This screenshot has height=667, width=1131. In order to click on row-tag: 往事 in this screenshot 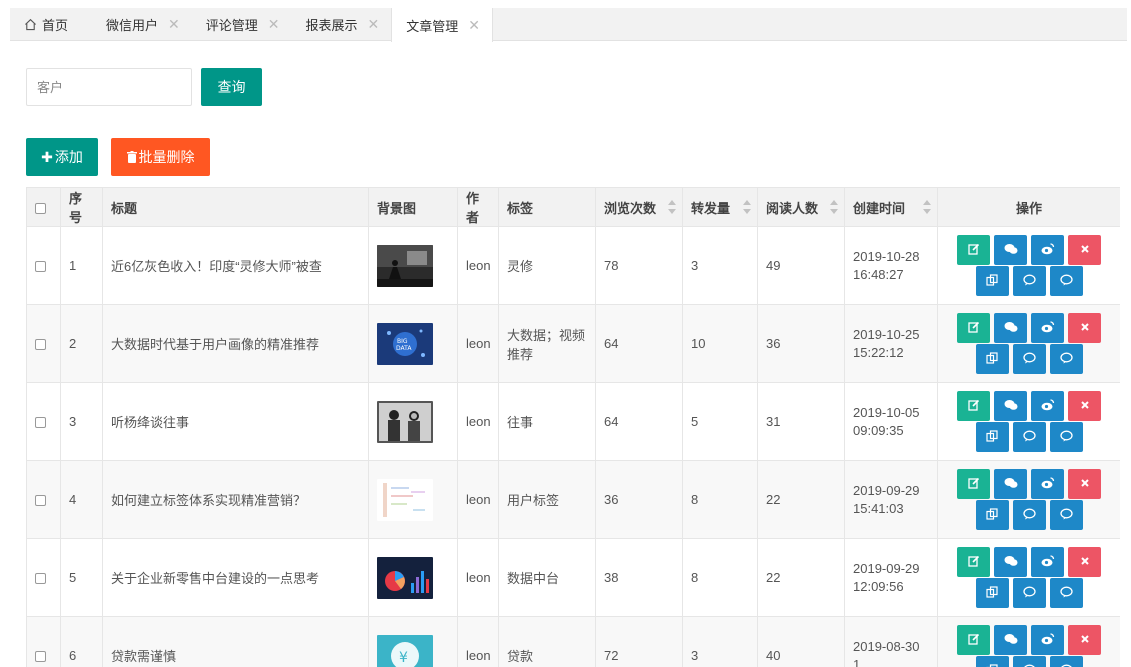, I will do `click(547, 421)`.